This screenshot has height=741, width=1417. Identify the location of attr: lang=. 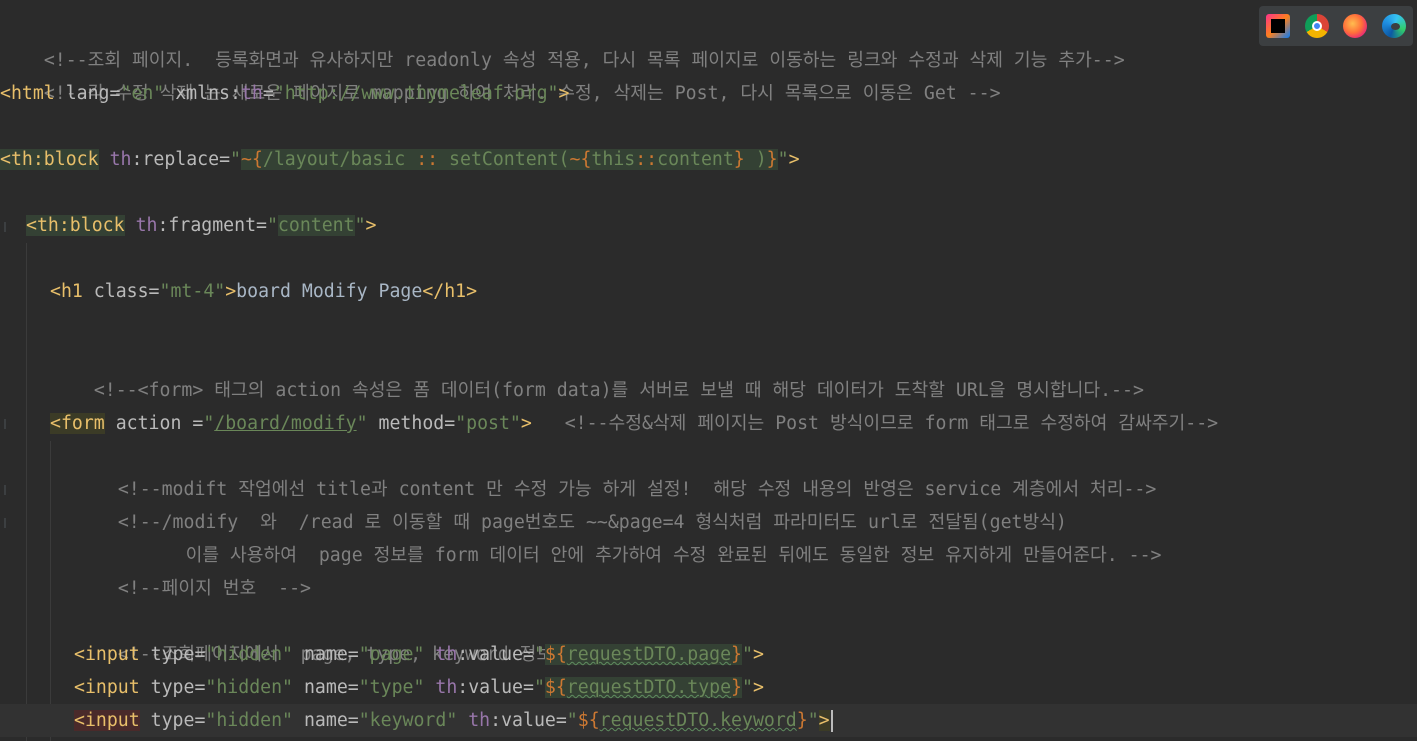
(87, 93).